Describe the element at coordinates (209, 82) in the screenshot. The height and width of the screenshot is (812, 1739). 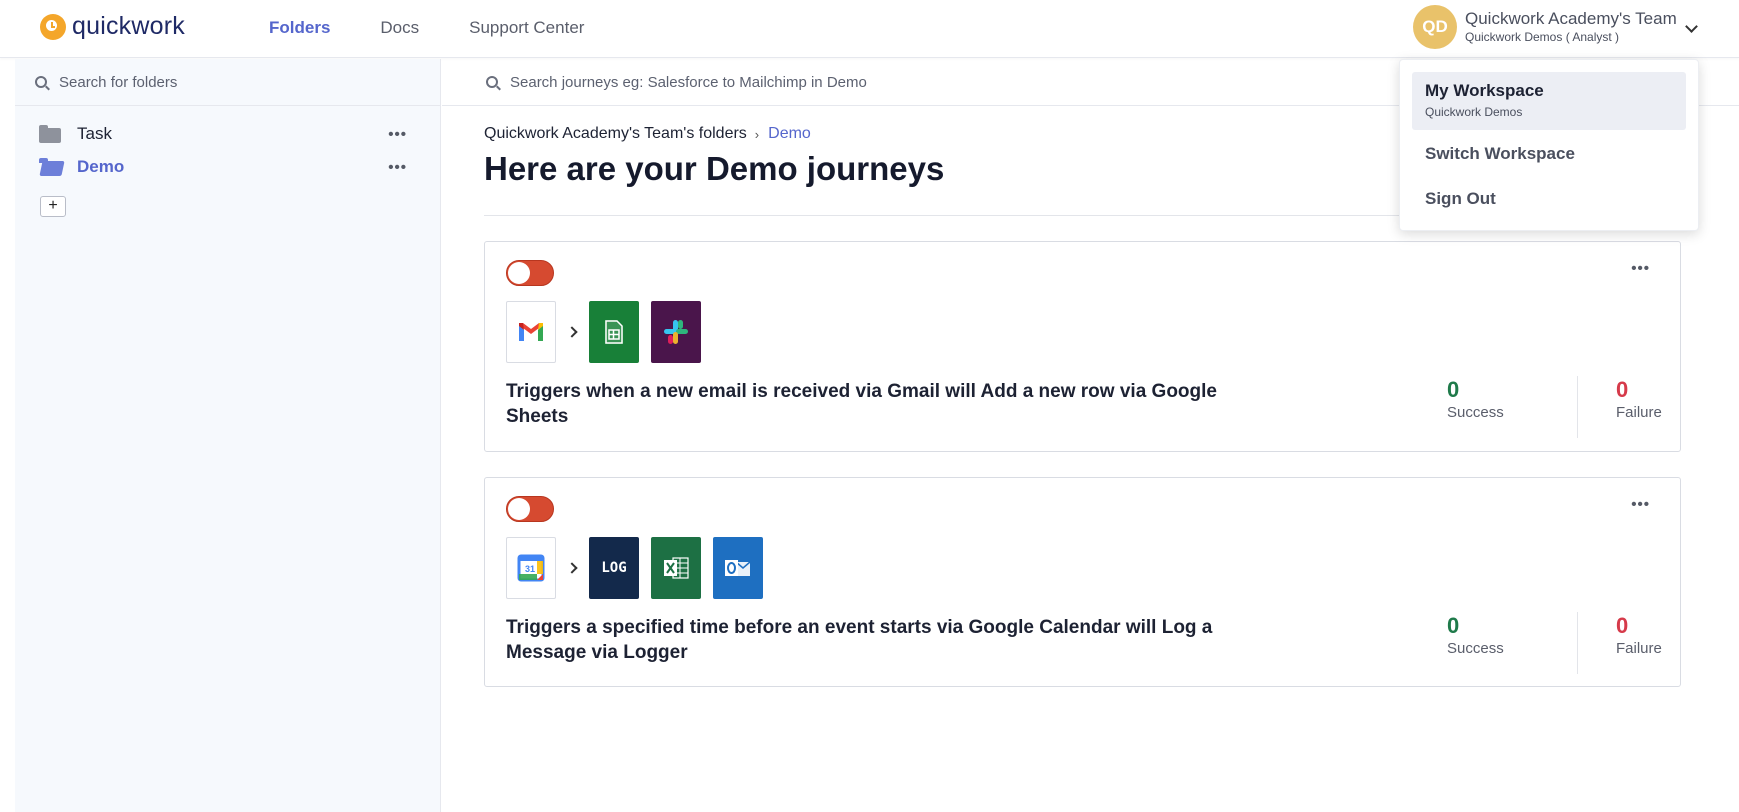
I see `folder-search-input` at that location.